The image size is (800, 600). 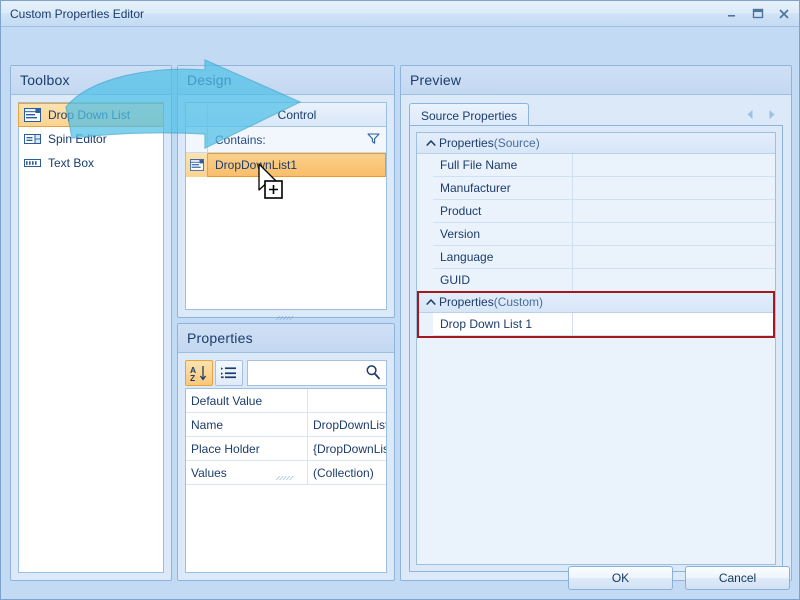 I want to click on preview-property-name: Version, so click(x=503, y=234).